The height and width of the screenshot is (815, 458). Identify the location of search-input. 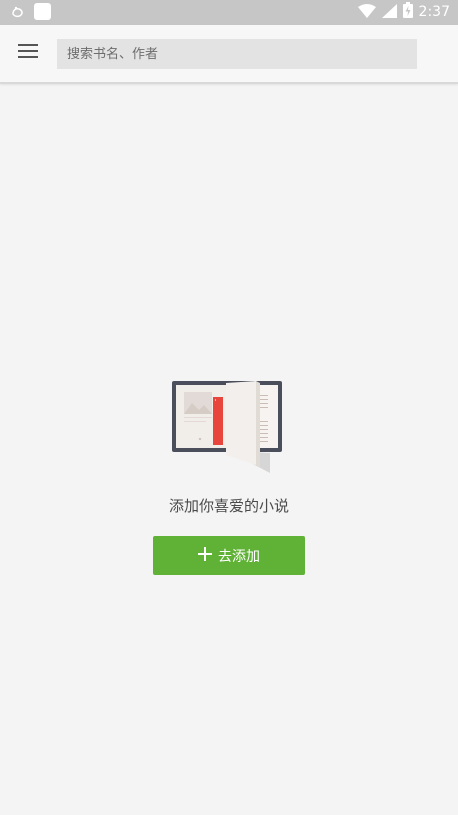
(237, 54).